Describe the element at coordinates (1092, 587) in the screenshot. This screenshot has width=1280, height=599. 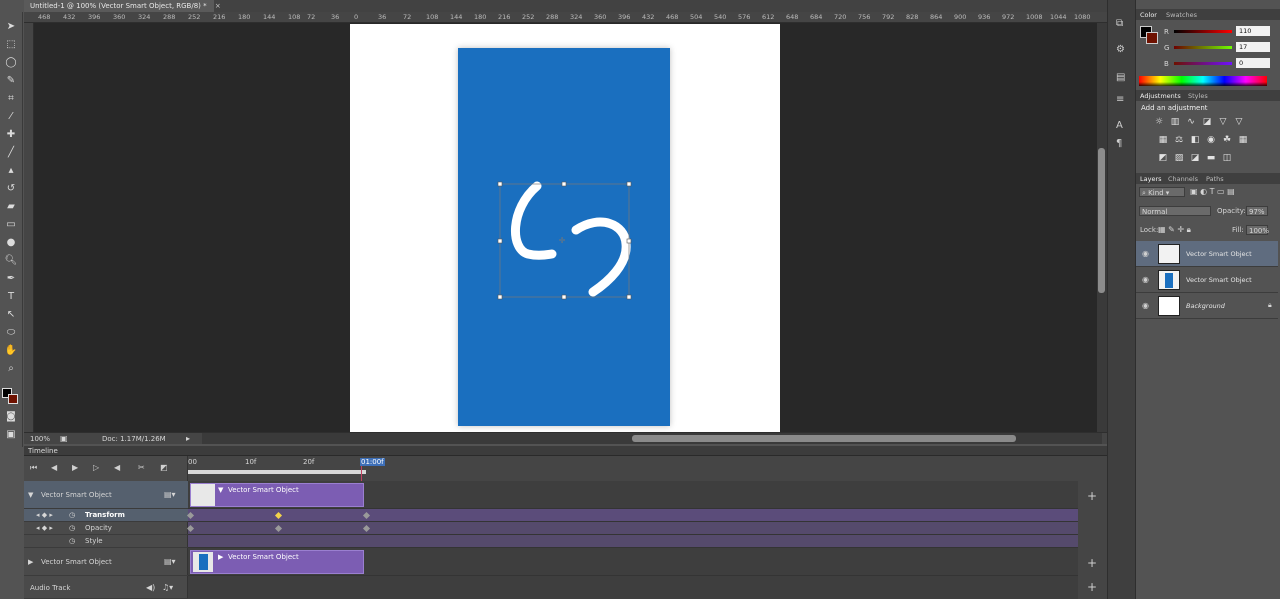
I see `add-audio-plus-icon: +` at that location.